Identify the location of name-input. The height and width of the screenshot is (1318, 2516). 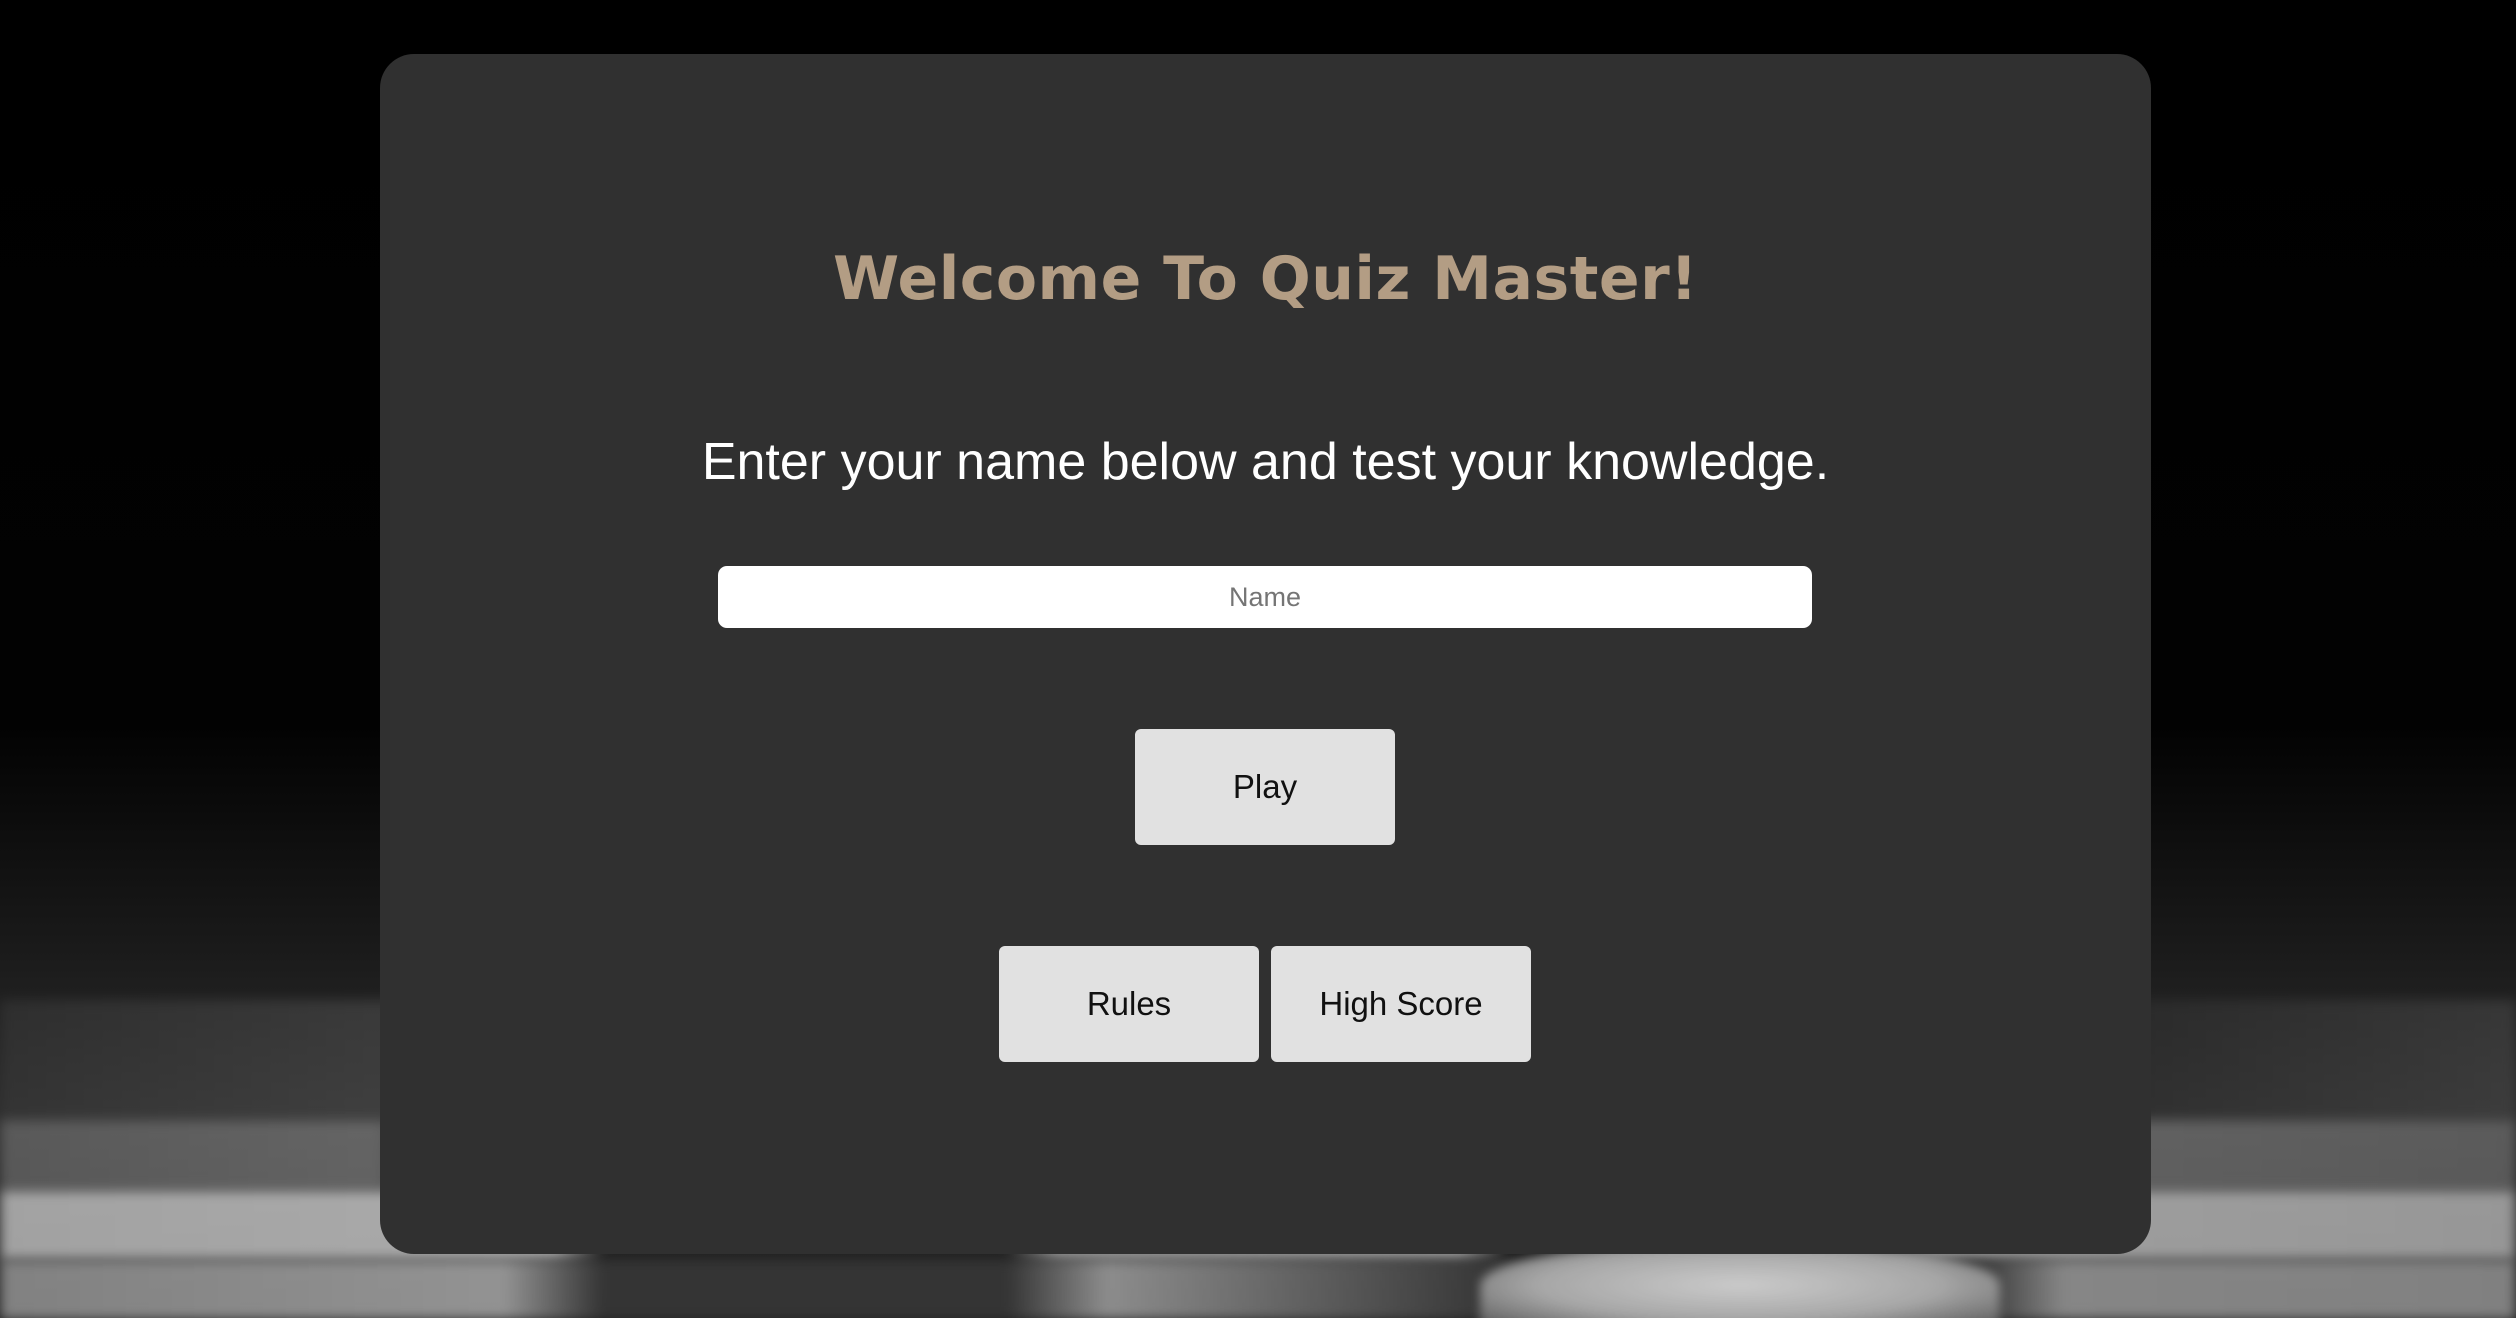
(1265, 597).